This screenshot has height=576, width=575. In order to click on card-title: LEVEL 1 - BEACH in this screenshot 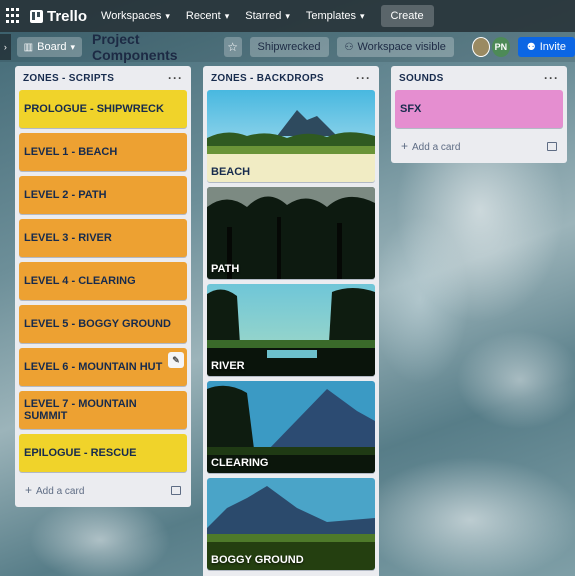, I will do `click(71, 152)`.